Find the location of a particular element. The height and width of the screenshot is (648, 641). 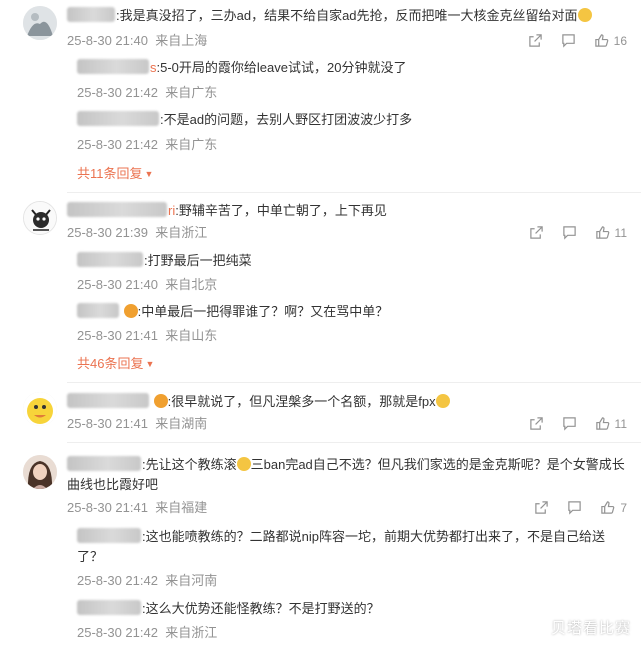

like-count: 7 is located at coordinates (623, 507).